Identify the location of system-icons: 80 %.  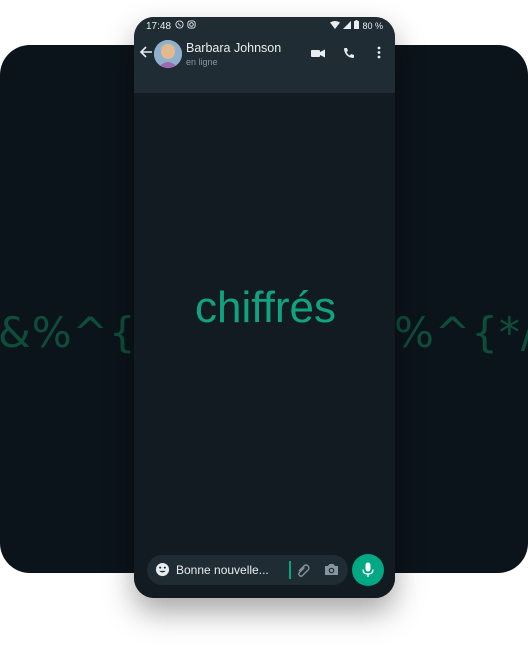
(356, 25).